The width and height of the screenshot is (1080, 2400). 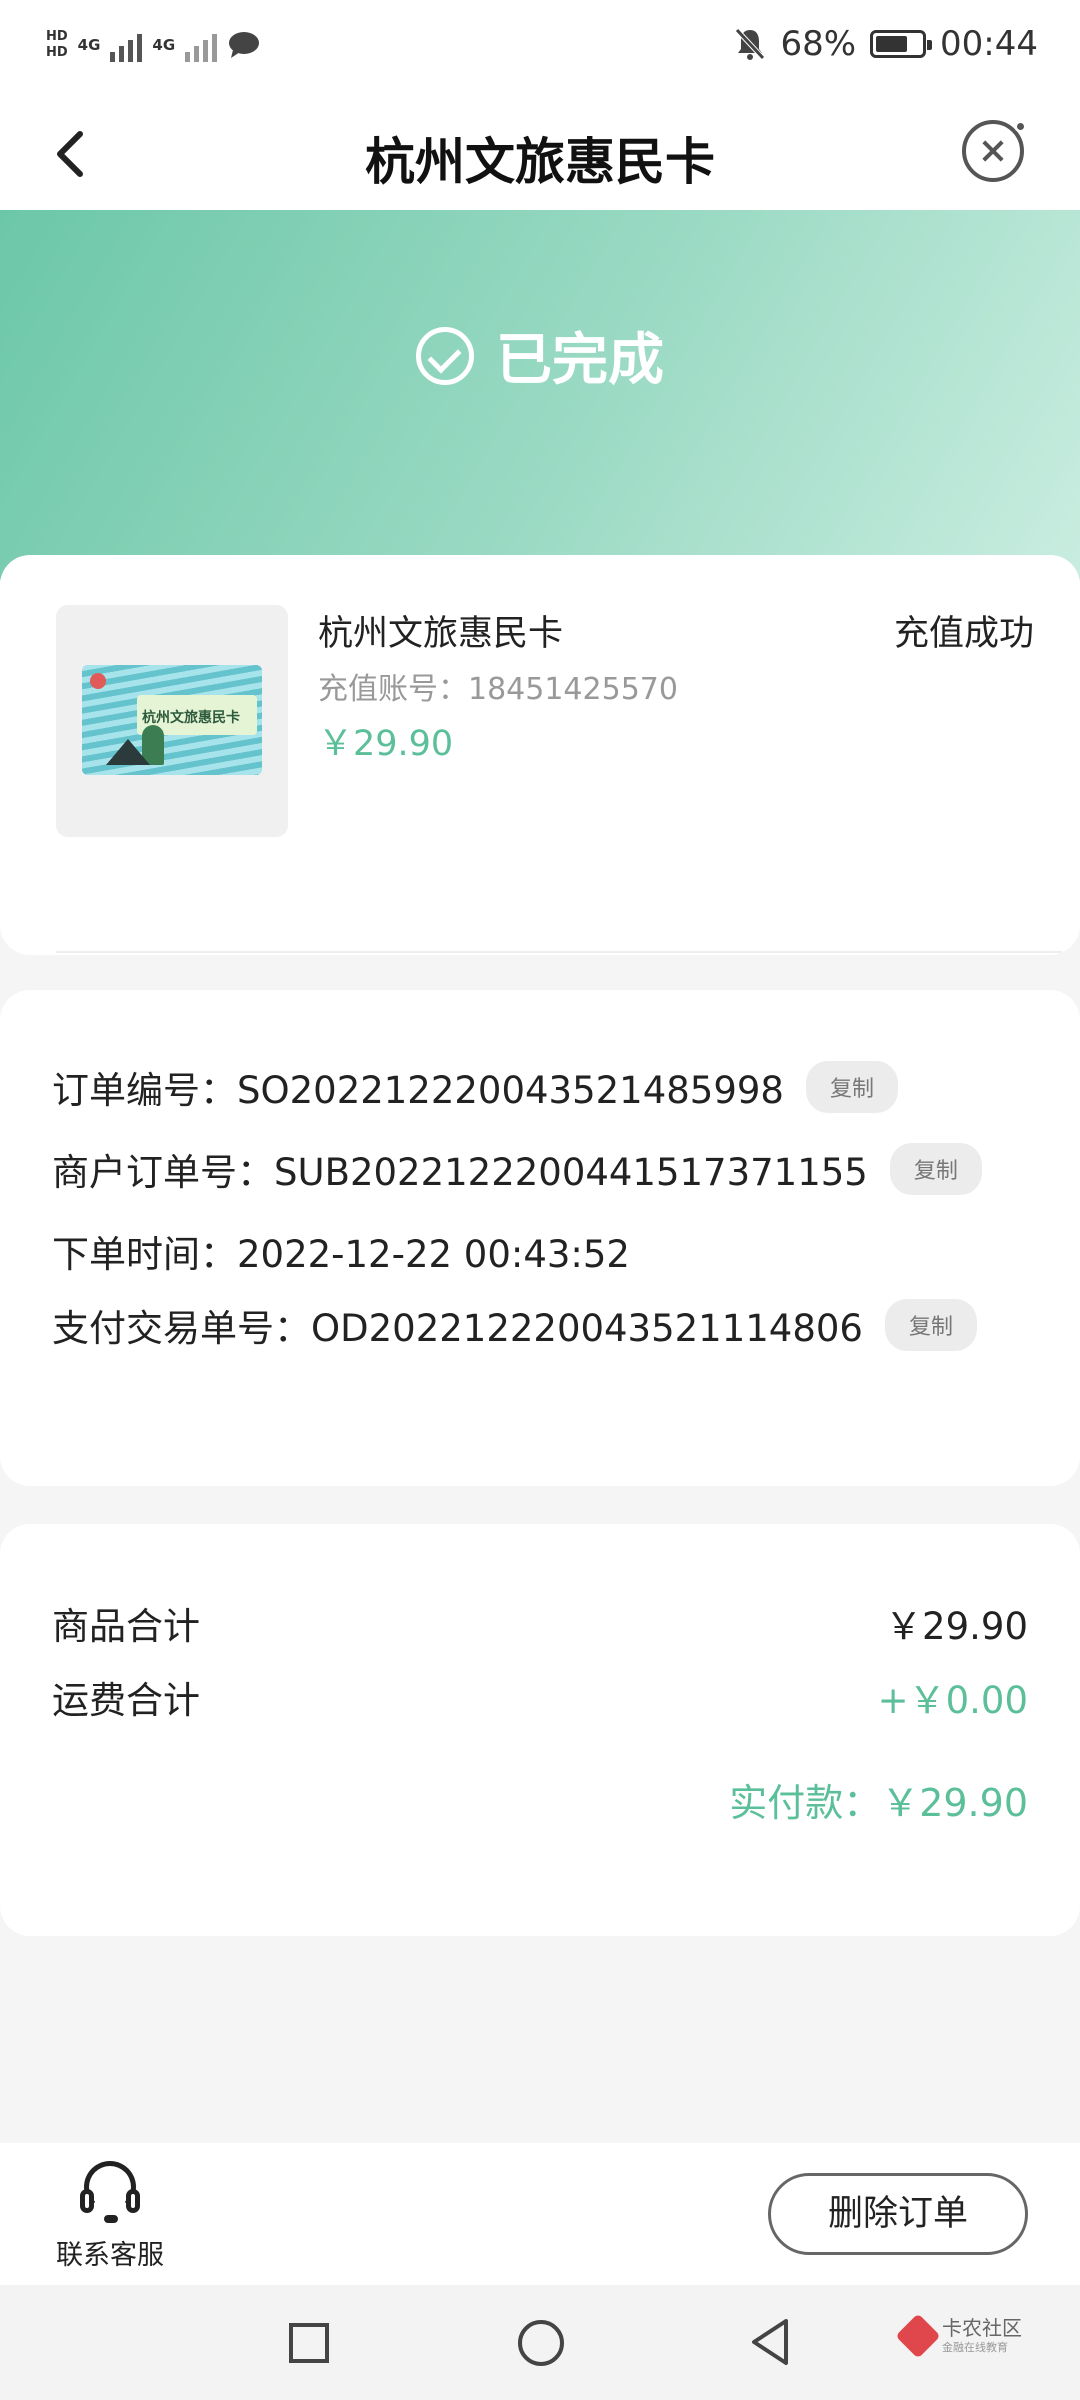 I want to click on delete-order-button: 删除订单, so click(x=898, y=2214).